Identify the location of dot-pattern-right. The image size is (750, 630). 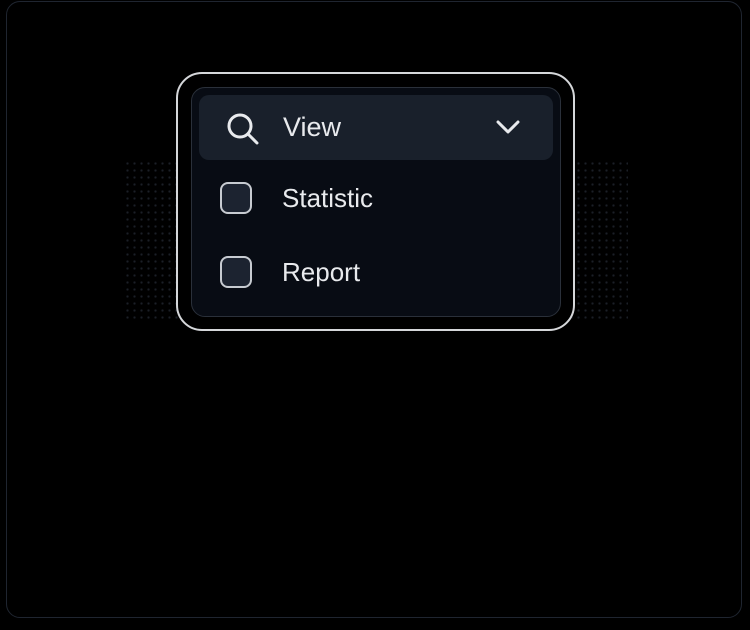
(598, 240).